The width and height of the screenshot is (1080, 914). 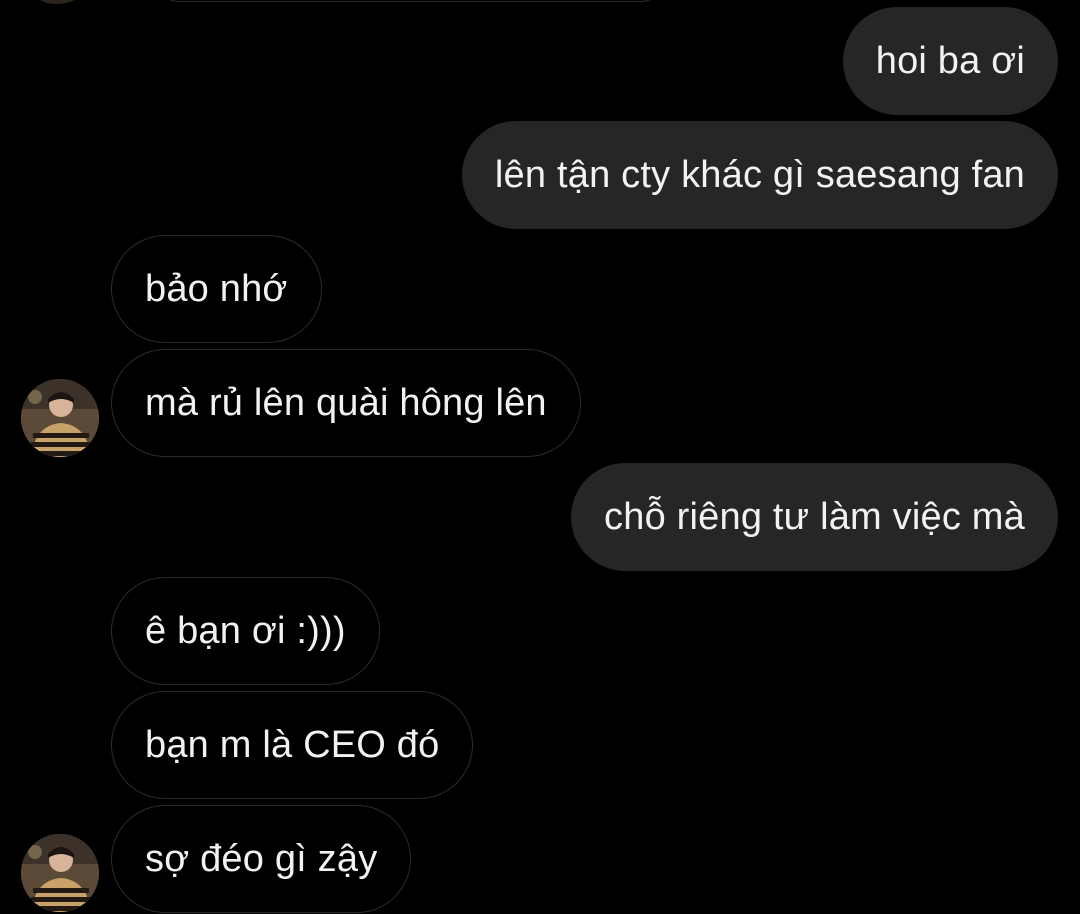 I want to click on message-text: chỗ riêng tư làm việc mà, so click(x=814, y=516).